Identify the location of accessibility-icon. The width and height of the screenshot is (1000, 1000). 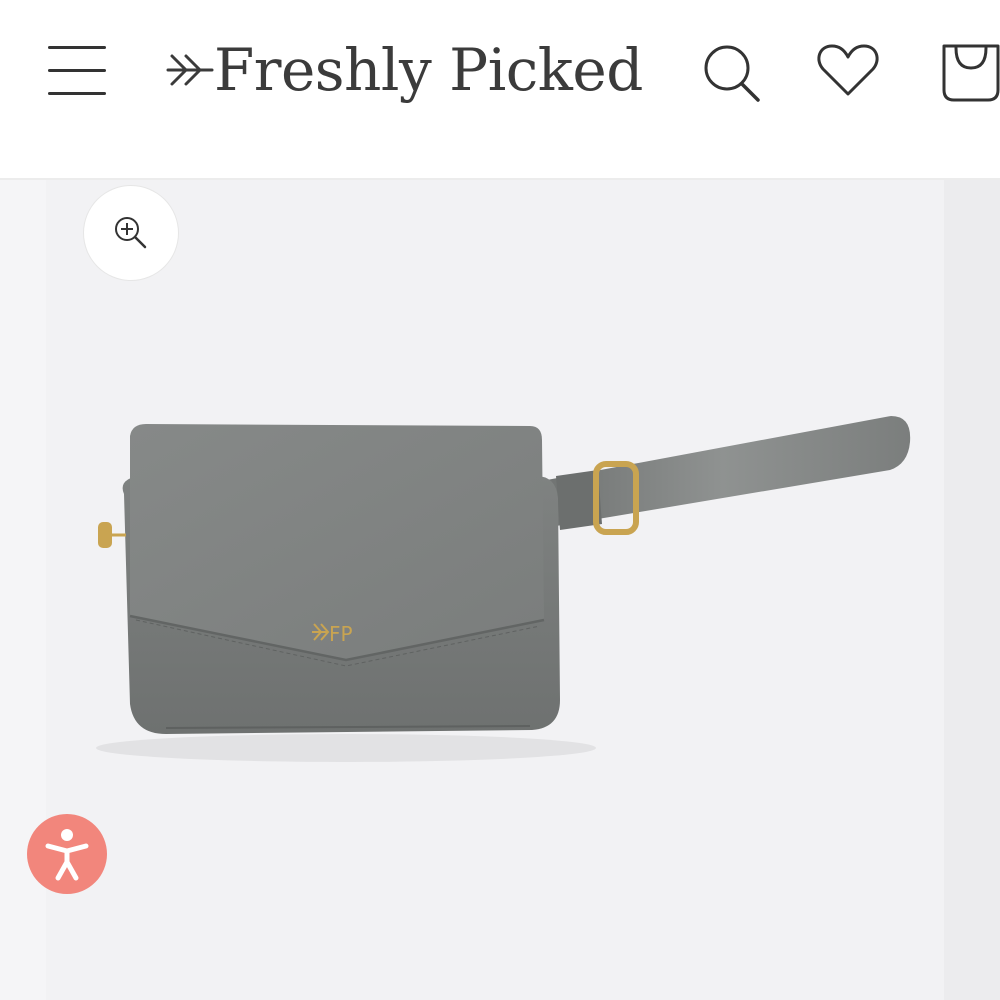
(67, 855).